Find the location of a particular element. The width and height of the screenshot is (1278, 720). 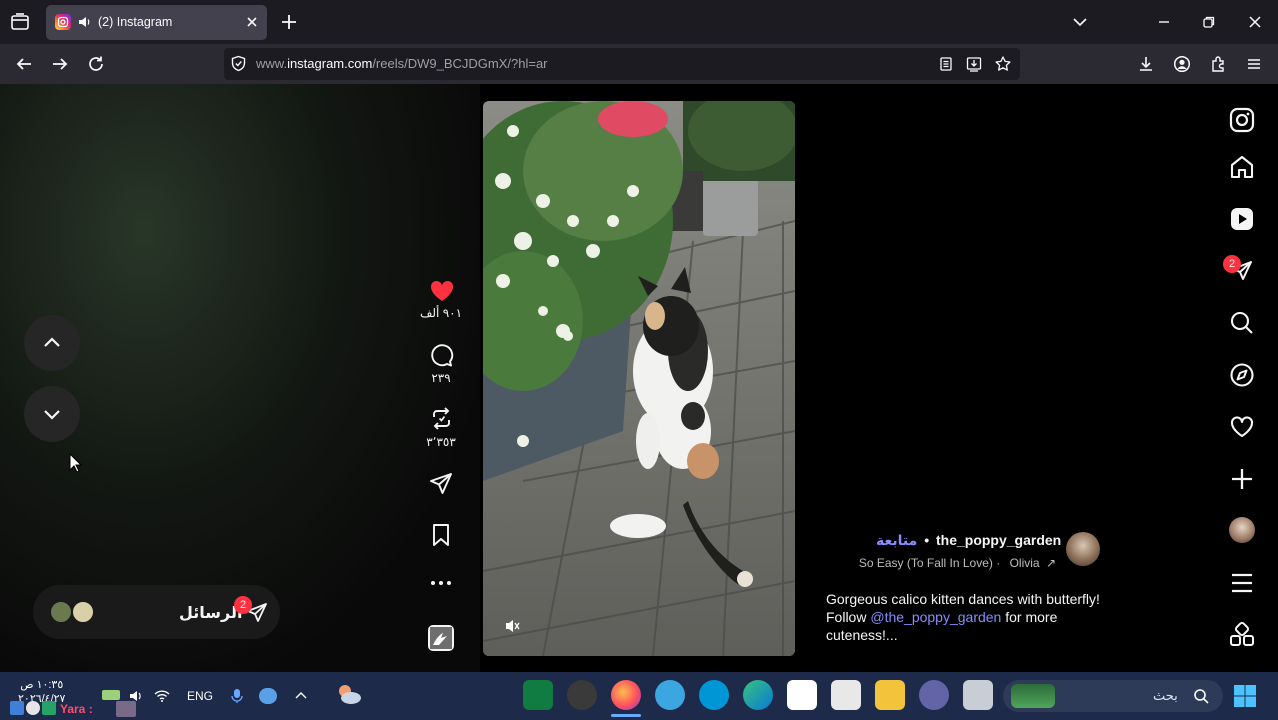

wifi-icon is located at coordinates (162, 696).